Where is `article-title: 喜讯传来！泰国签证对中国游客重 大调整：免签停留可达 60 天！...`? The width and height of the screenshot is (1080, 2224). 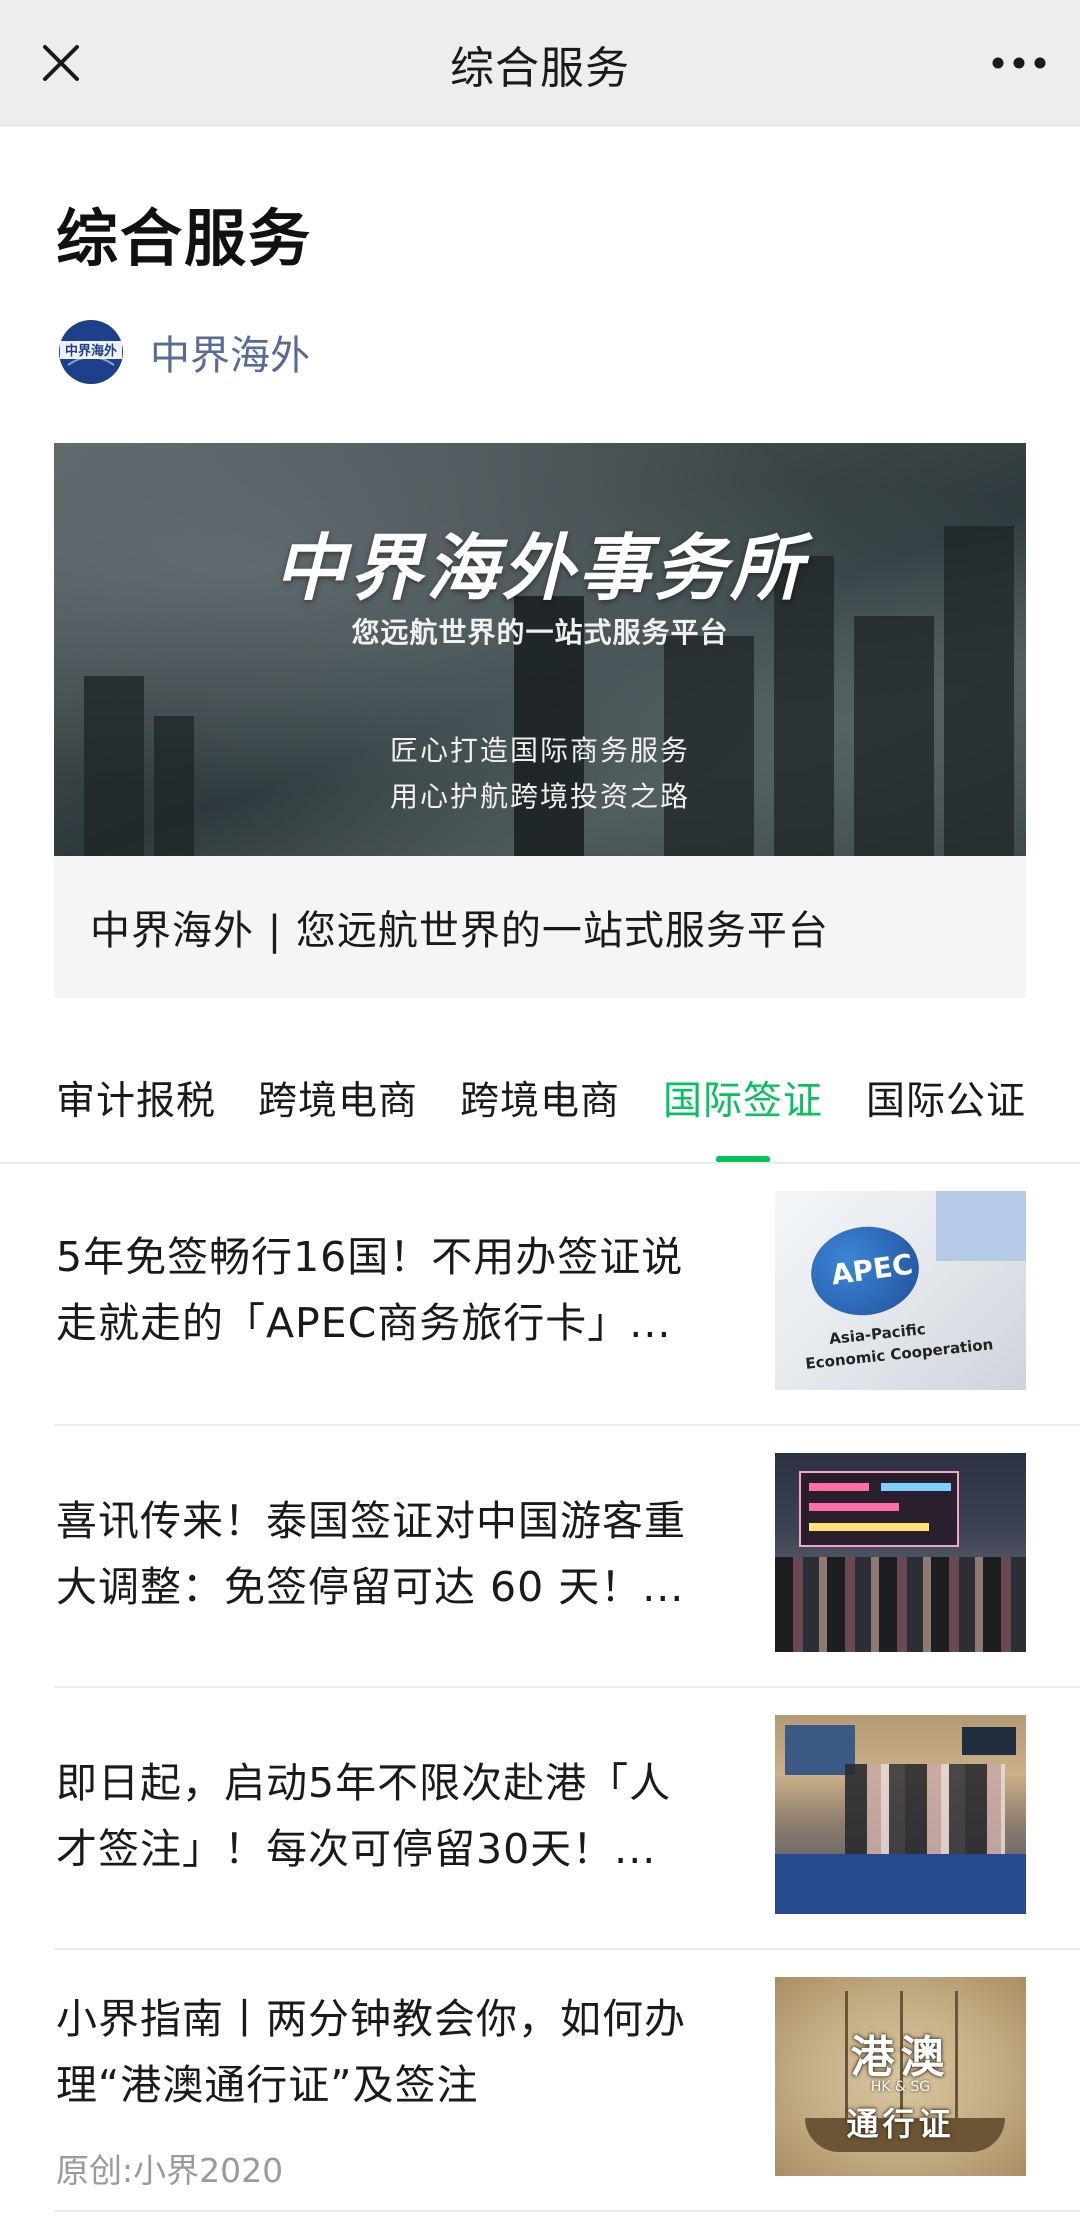
article-title: 喜讯传来！泰国签证对中国游客重 大调整：免签停留可达 60 天！... is located at coordinates (371, 1554).